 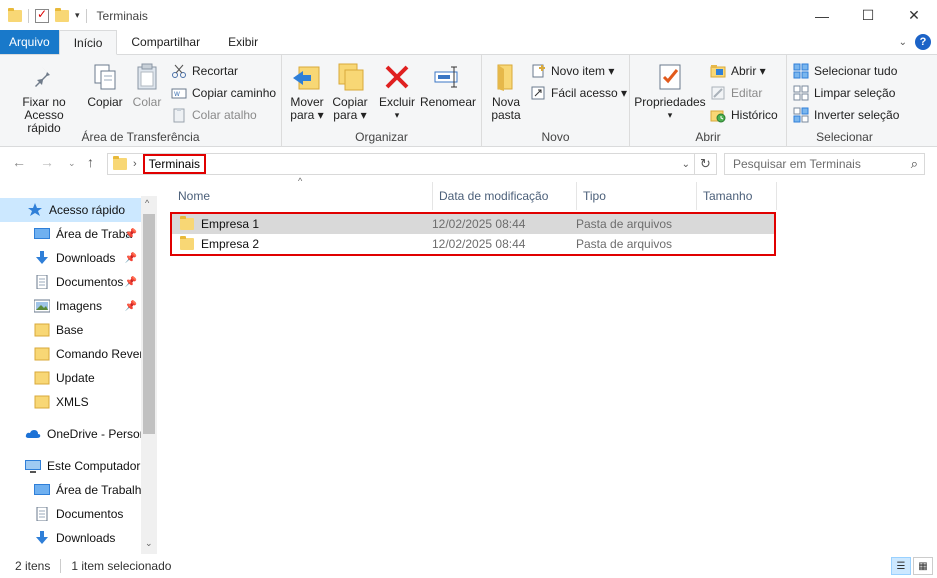 I want to click on clipboard-group-label: Área de Transferência, so click(x=140, y=137).